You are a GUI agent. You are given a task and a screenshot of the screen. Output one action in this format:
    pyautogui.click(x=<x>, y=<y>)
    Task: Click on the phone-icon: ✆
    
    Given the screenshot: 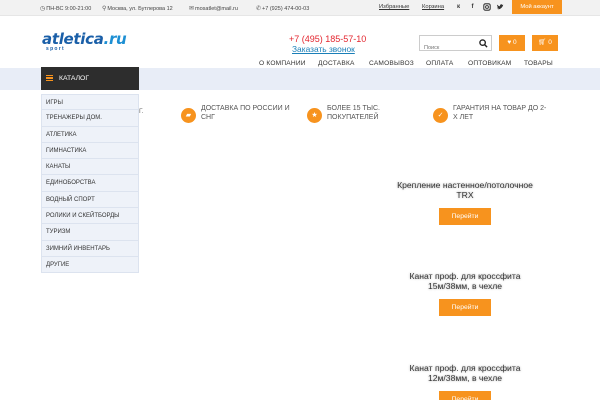 What is the action you would take?
    pyautogui.click(x=259, y=9)
    